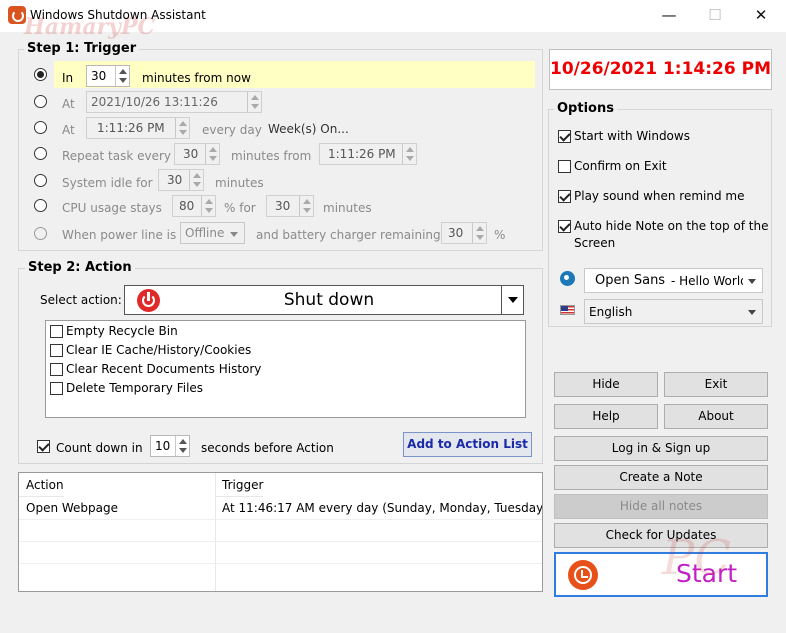 The height and width of the screenshot is (633, 786). What do you see at coordinates (567, 310) in the screenshot?
I see `us-flag-icon` at bounding box center [567, 310].